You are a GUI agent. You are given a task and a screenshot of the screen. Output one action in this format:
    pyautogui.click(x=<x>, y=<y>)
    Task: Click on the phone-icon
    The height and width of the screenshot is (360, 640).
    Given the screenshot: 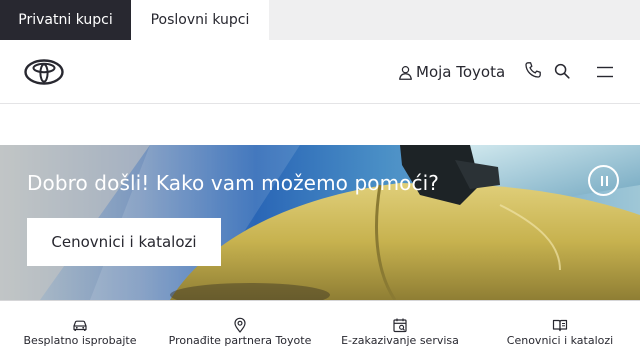 What is the action you would take?
    pyautogui.click(x=533, y=70)
    